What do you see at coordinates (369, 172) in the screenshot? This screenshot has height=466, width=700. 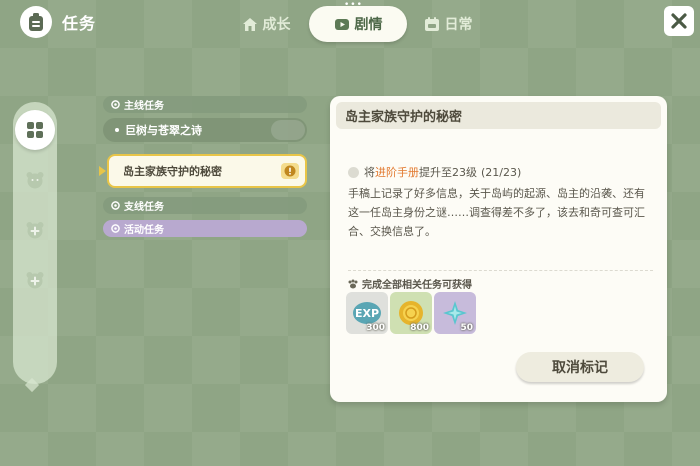 I see `objective-prefix: 将` at bounding box center [369, 172].